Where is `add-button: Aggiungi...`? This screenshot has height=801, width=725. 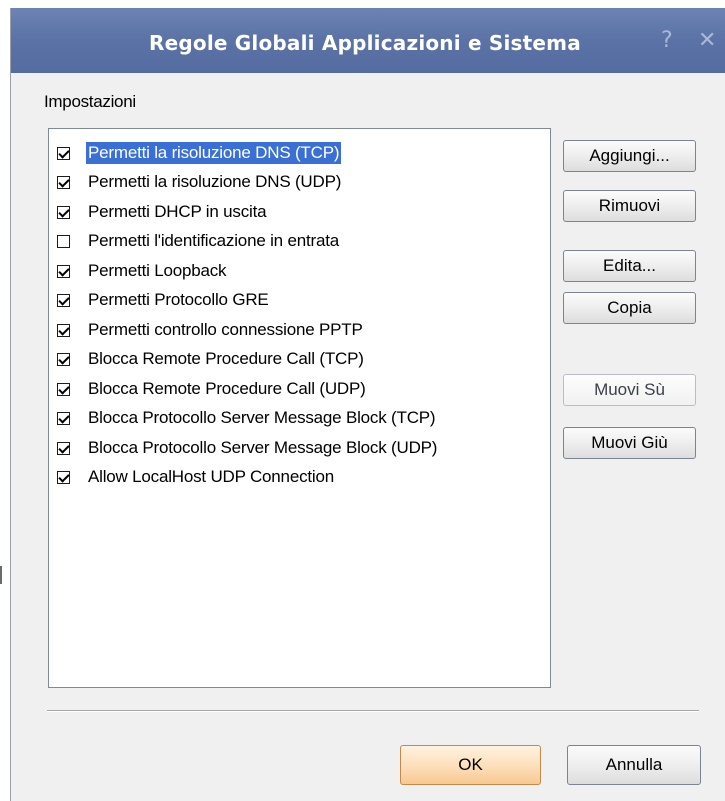 add-button: Aggiungi... is located at coordinates (629, 156).